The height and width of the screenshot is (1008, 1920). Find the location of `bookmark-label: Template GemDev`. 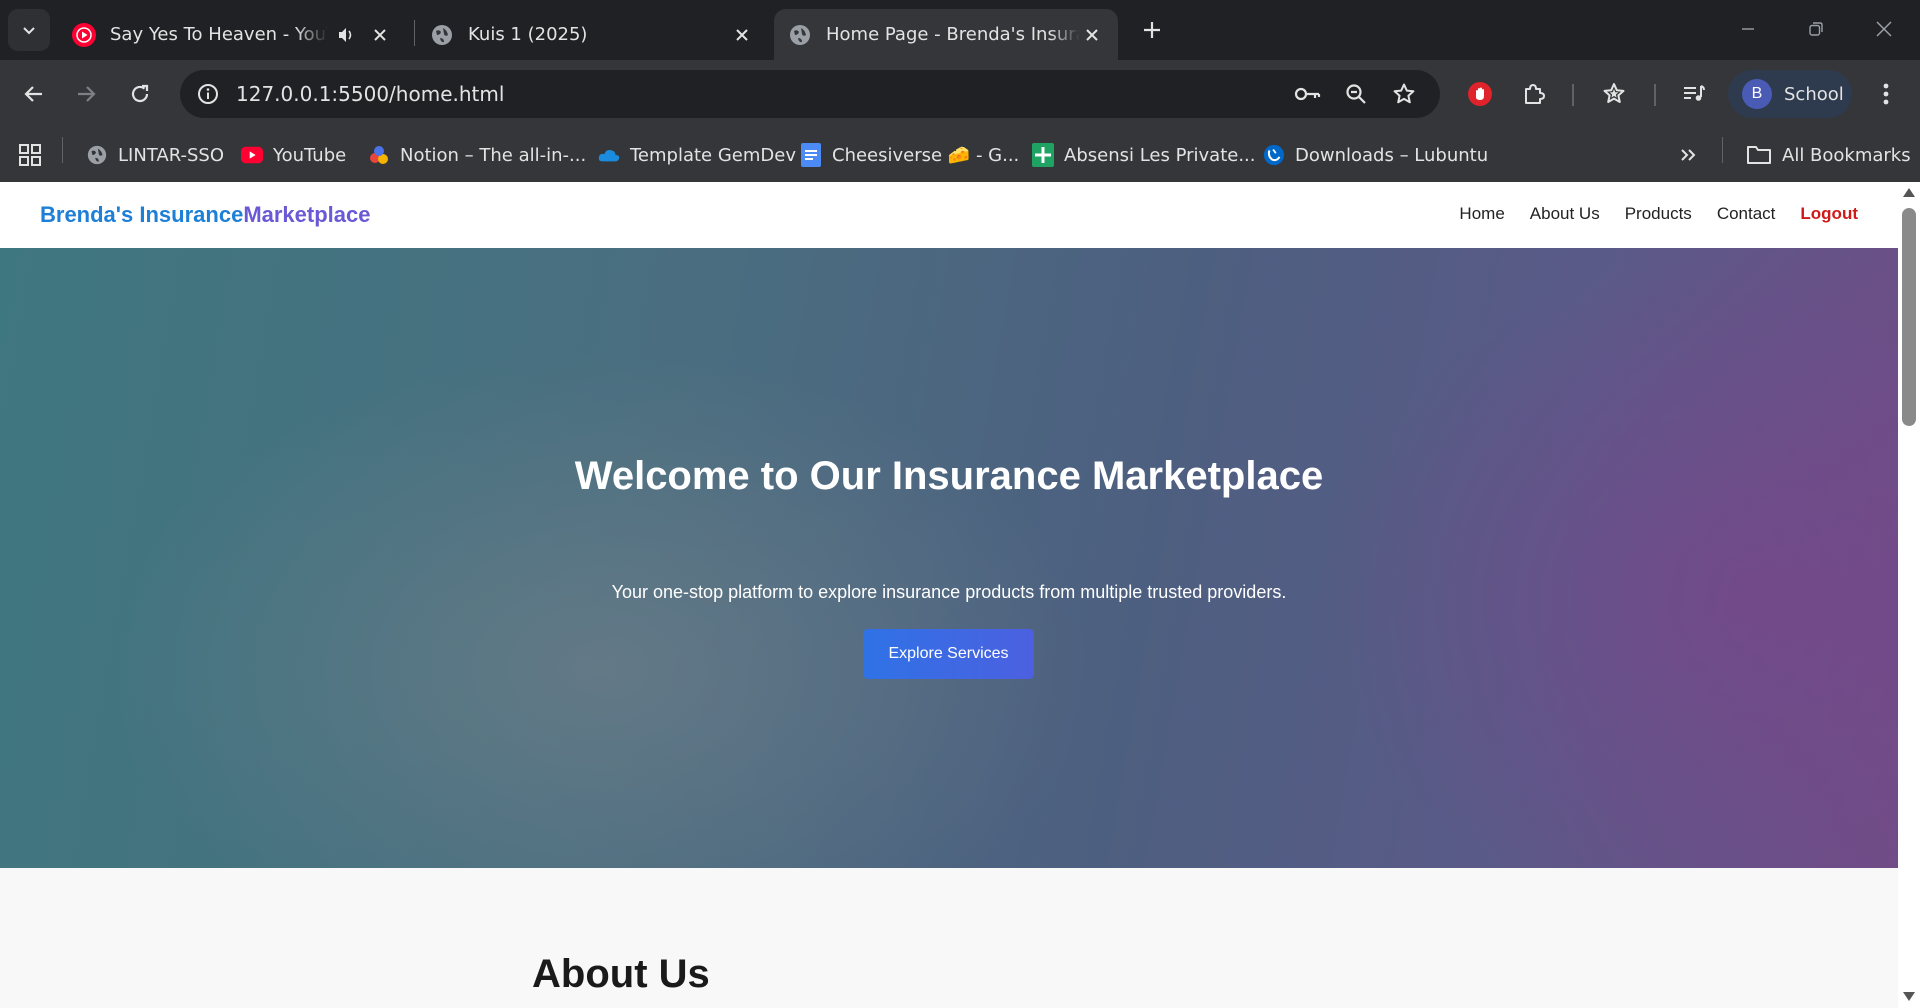

bookmark-label: Template GemDev is located at coordinates (713, 155).